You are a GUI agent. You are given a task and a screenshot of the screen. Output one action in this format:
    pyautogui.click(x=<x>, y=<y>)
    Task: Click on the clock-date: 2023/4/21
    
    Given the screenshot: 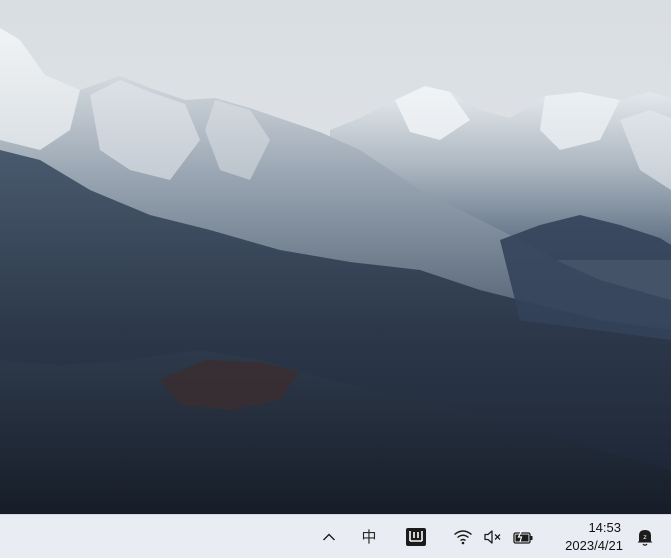 What is the action you would take?
    pyautogui.click(x=594, y=545)
    